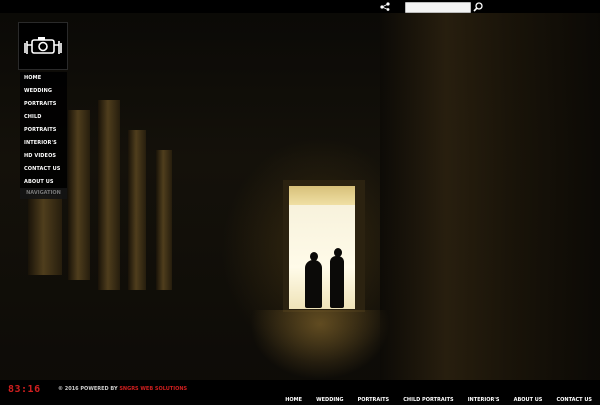 The width and height of the screenshot is (600, 405). What do you see at coordinates (43, 156) in the screenshot?
I see `sidebar-item-hd-videos: HD VIDEOS` at bounding box center [43, 156].